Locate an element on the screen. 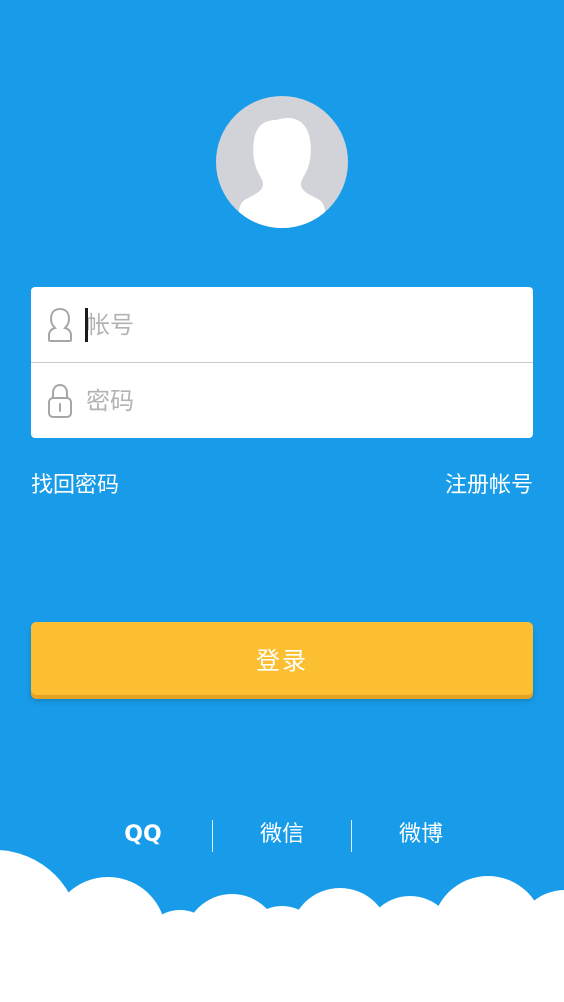 The height and width of the screenshot is (1002, 564). avatar is located at coordinates (282, 162).